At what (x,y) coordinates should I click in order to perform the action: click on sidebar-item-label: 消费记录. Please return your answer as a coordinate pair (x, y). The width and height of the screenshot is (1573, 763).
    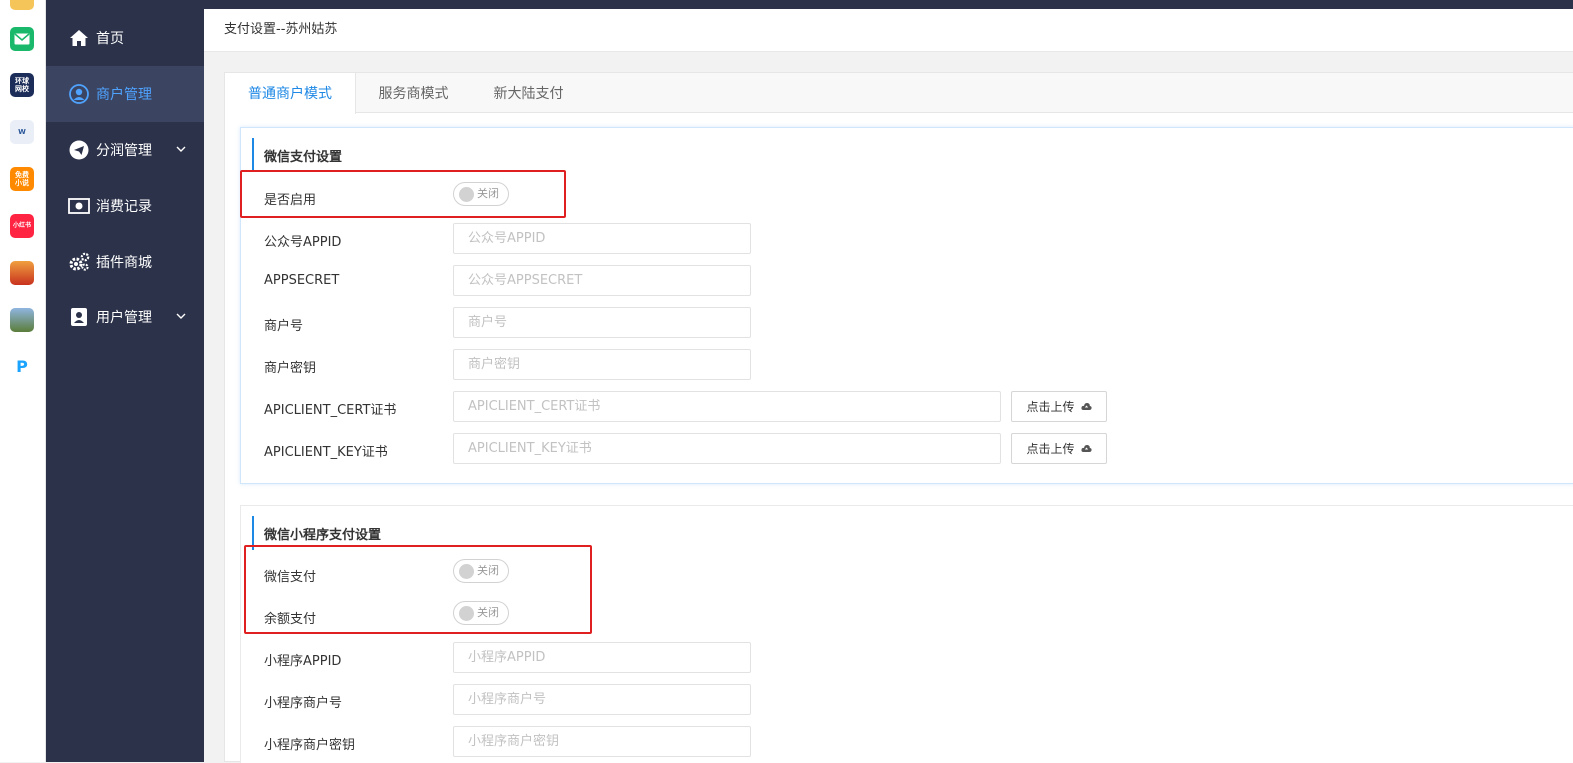
    Looking at the image, I should click on (124, 207).